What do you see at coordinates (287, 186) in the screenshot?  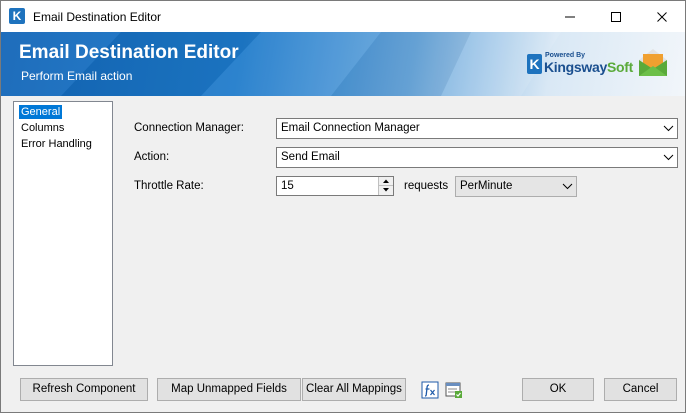 I see `throttle-rate-value: 15` at bounding box center [287, 186].